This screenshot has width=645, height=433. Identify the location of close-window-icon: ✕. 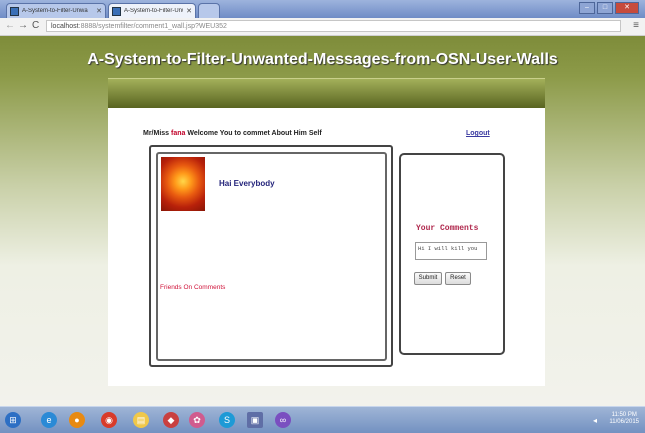
(627, 8).